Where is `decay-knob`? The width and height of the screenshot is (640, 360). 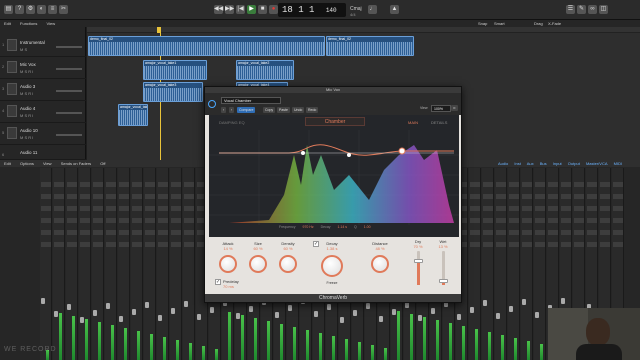 decay-knob is located at coordinates (332, 266).